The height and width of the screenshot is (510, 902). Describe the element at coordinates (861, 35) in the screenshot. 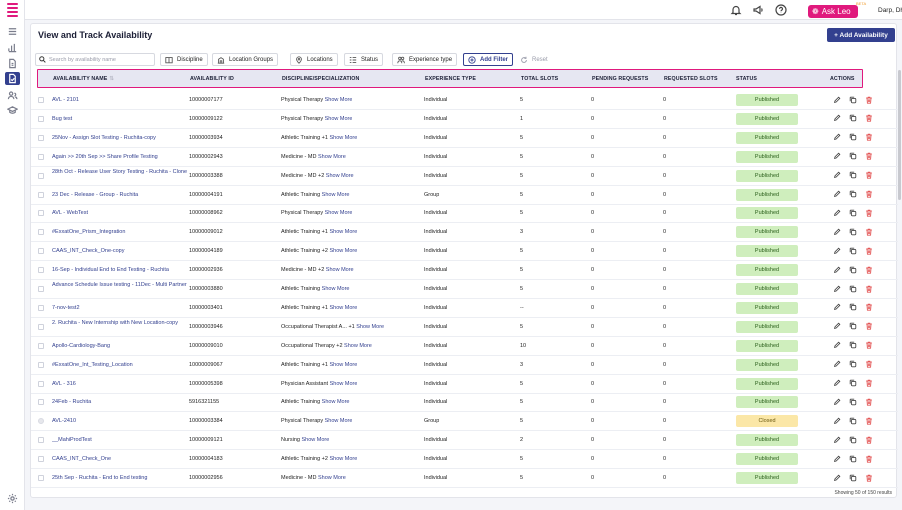

I see `add-availability-button: + Add Availability` at that location.